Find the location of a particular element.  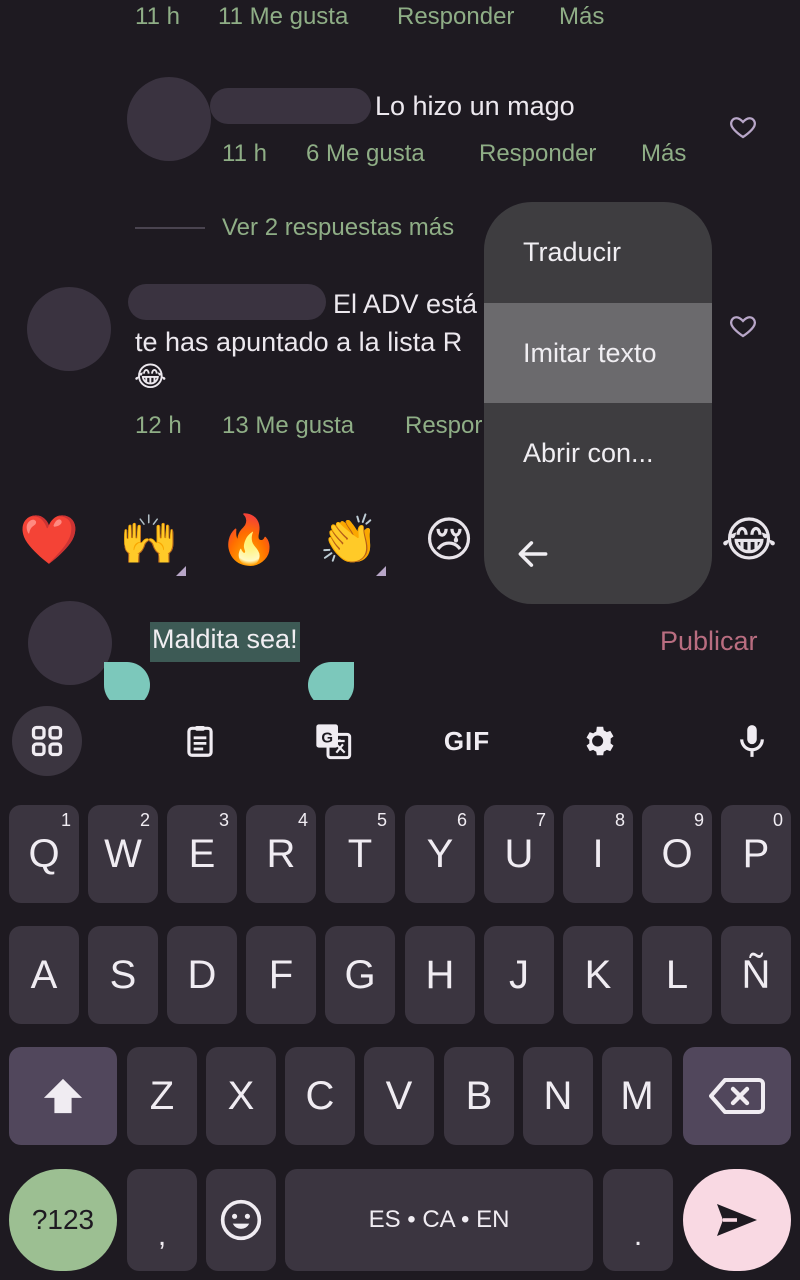

key-y: Y6 is located at coordinates (440, 854).